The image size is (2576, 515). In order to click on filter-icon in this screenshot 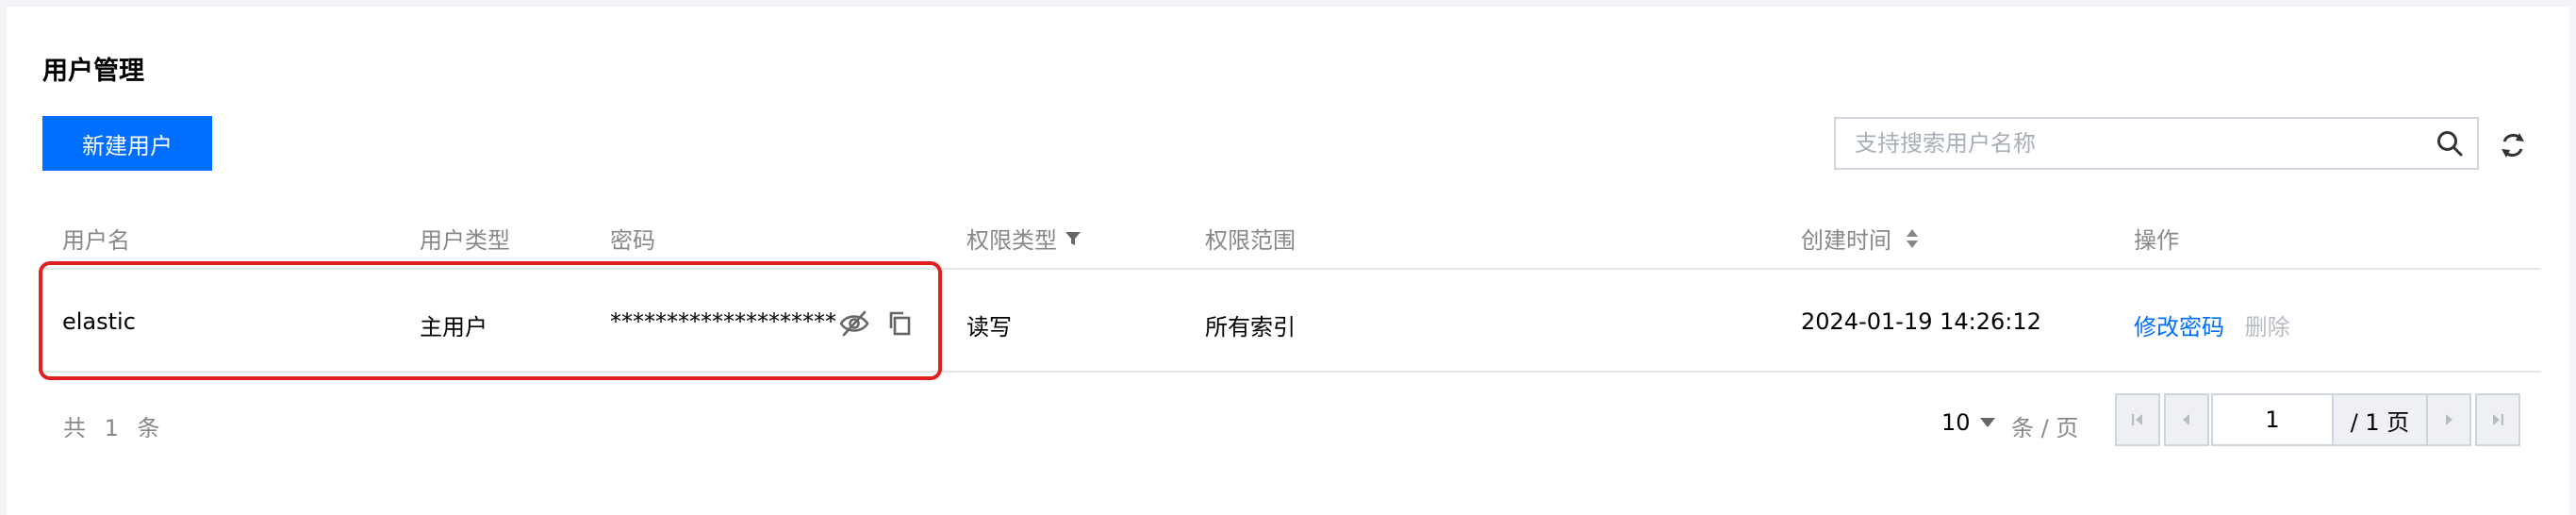, I will do `click(1073, 238)`.